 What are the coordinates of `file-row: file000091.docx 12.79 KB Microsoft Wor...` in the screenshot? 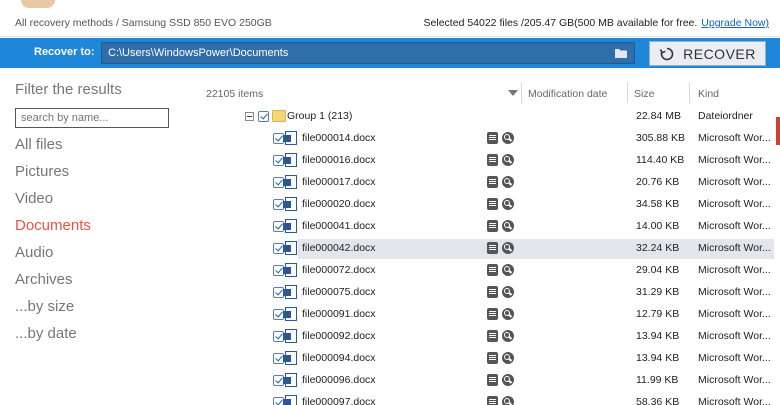 It's located at (485, 315).